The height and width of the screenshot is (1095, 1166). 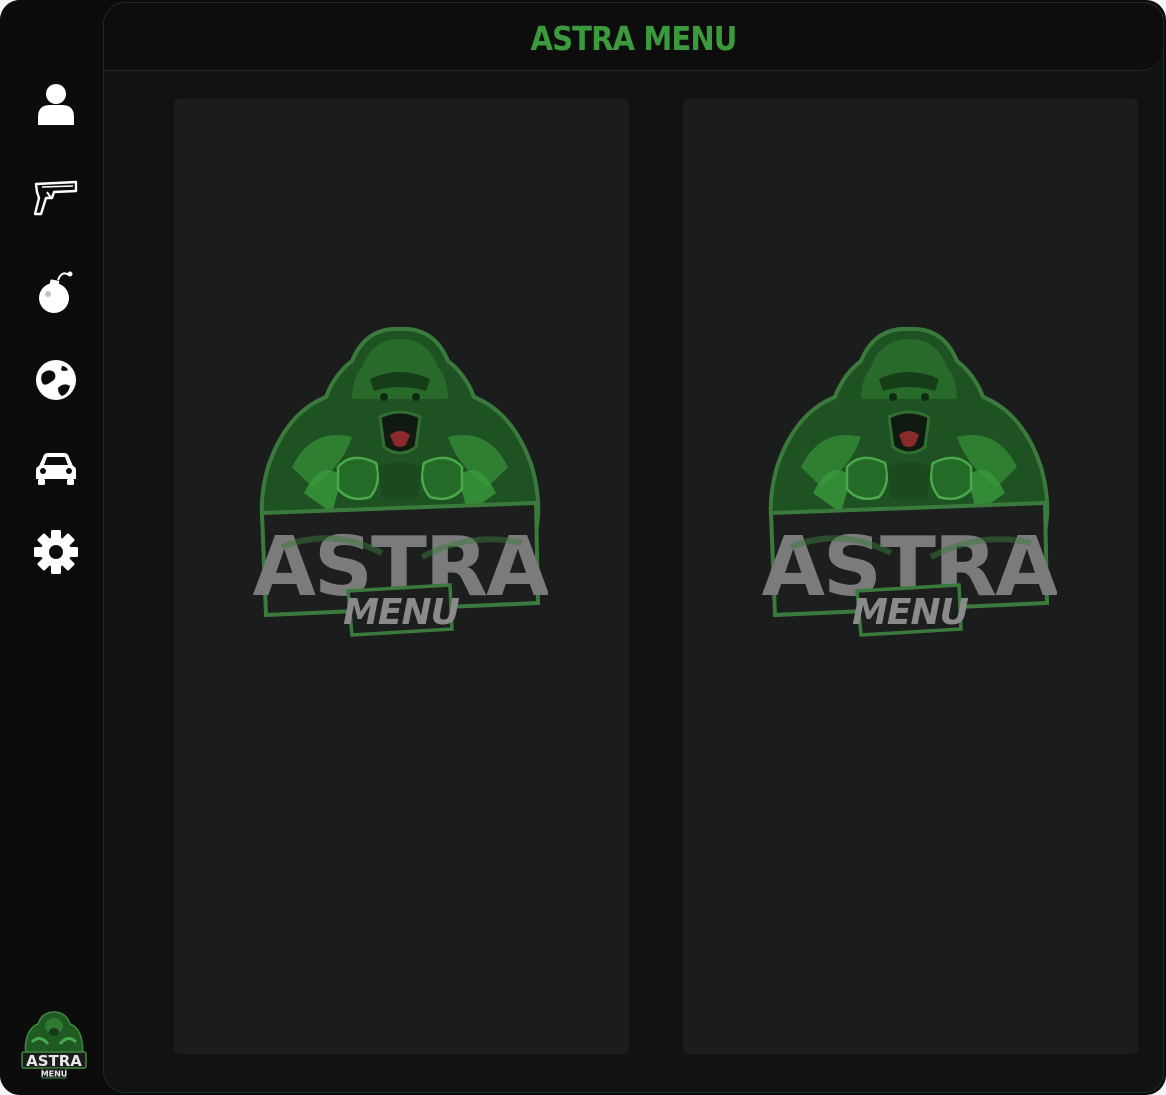 I want to click on car-icon, so click(x=56, y=469).